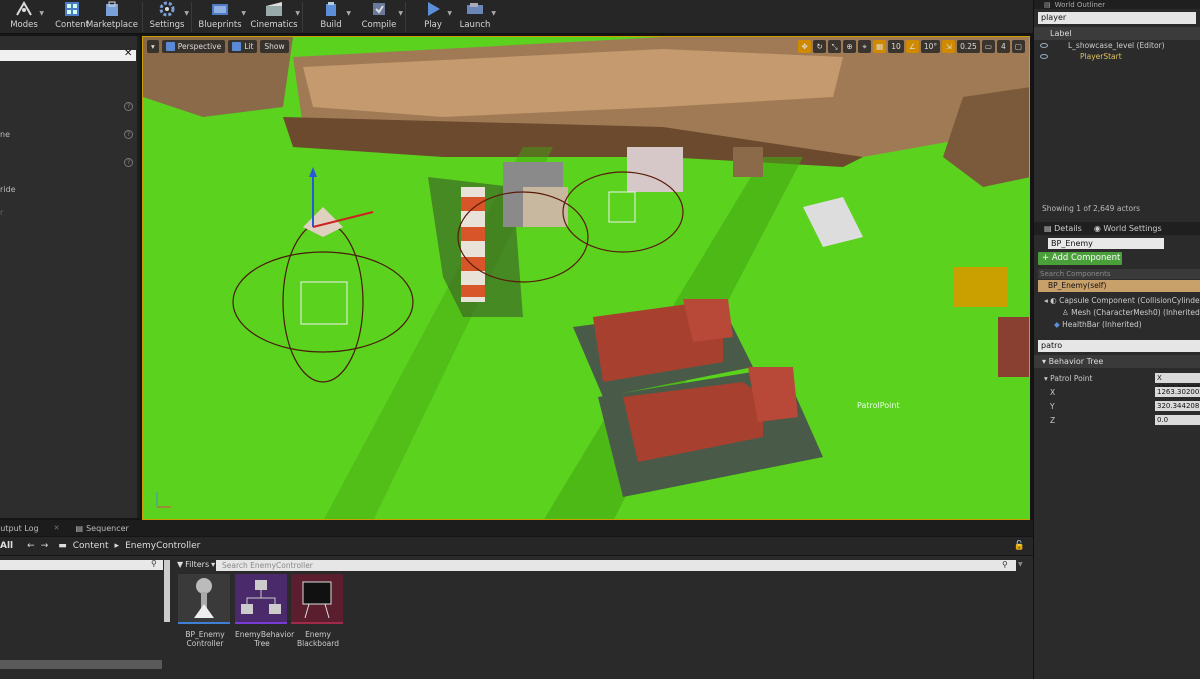 The width and height of the screenshot is (1200, 679). I want to click on details-left-panel: ✕ ? ne ? ? ride r, so click(70, 277).